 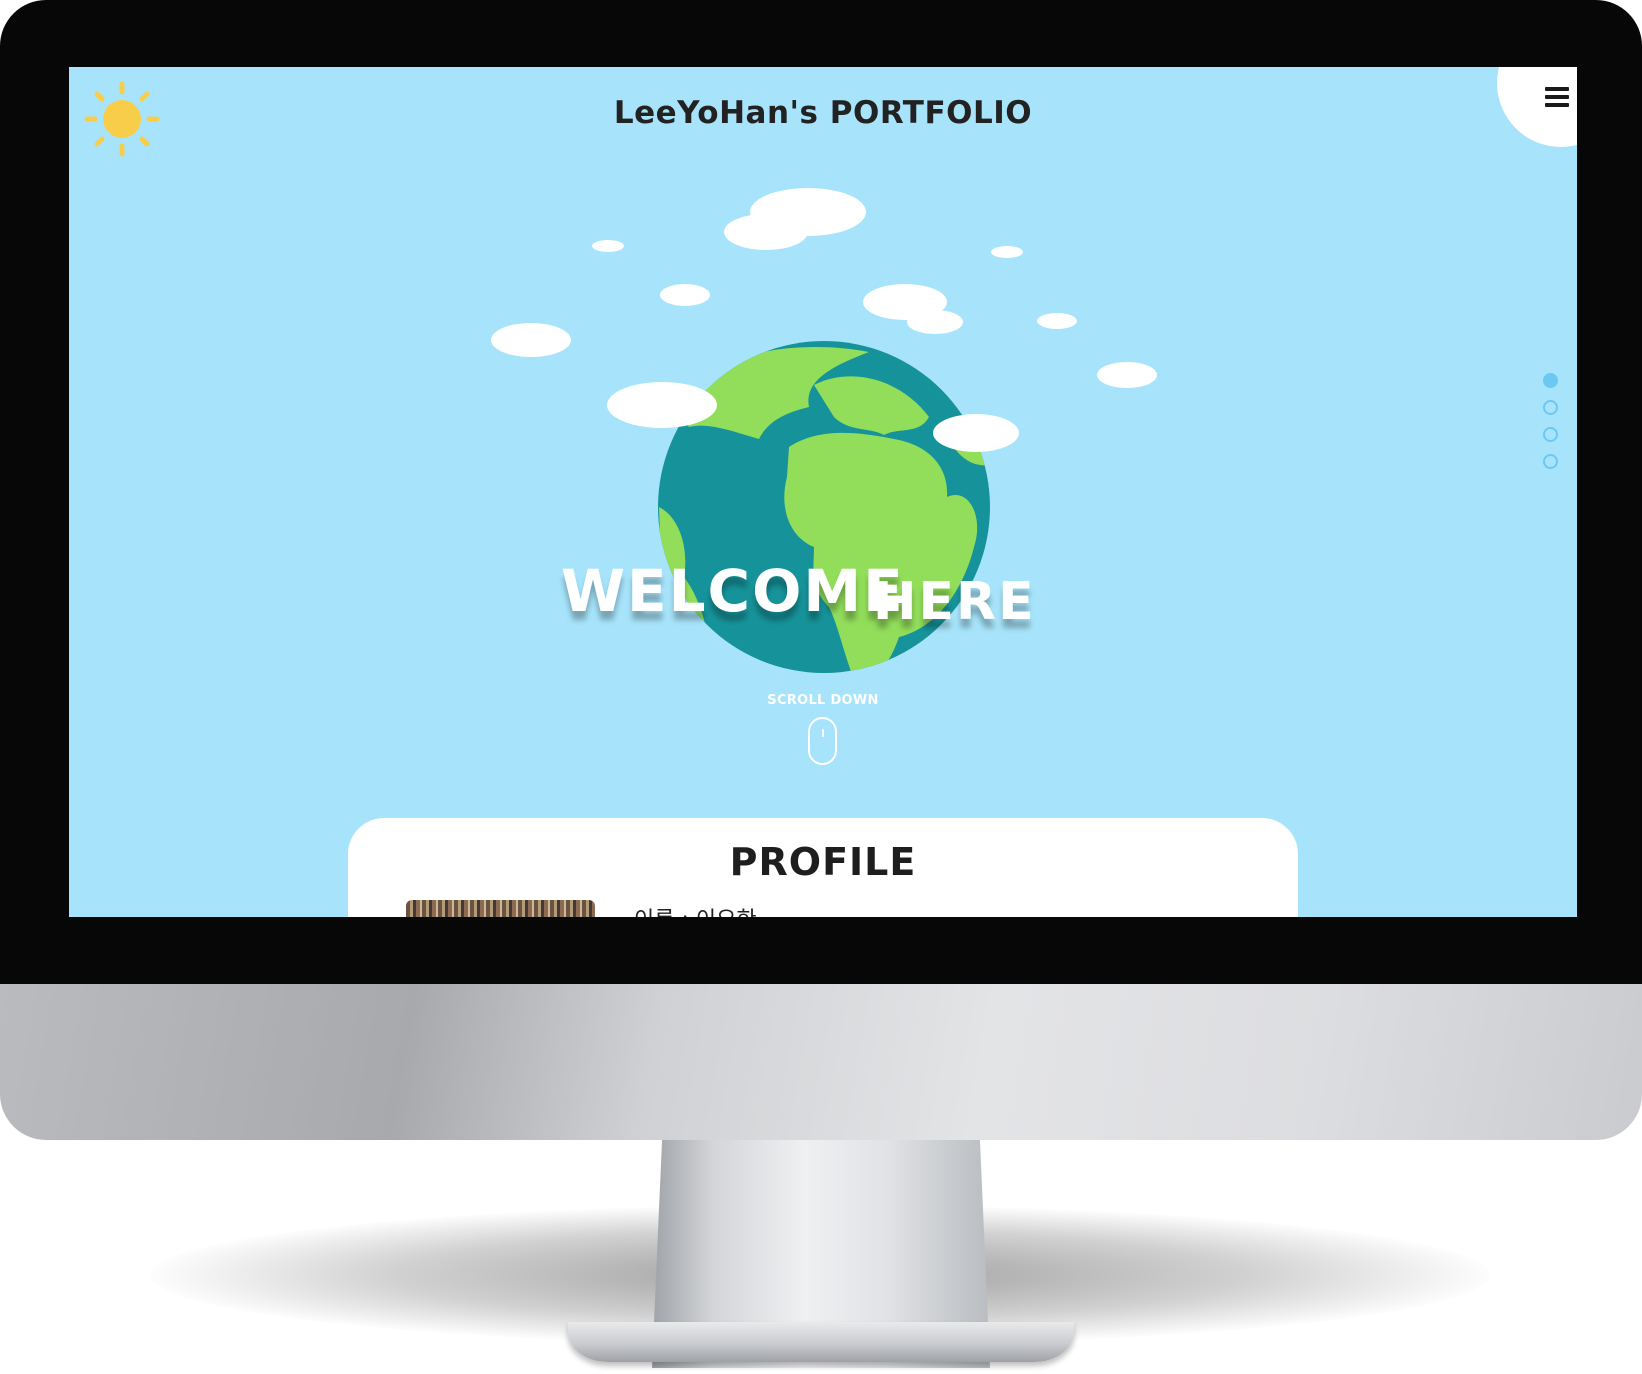 I want to click on welcome-heading: WELCOME HERE, so click(x=798, y=594).